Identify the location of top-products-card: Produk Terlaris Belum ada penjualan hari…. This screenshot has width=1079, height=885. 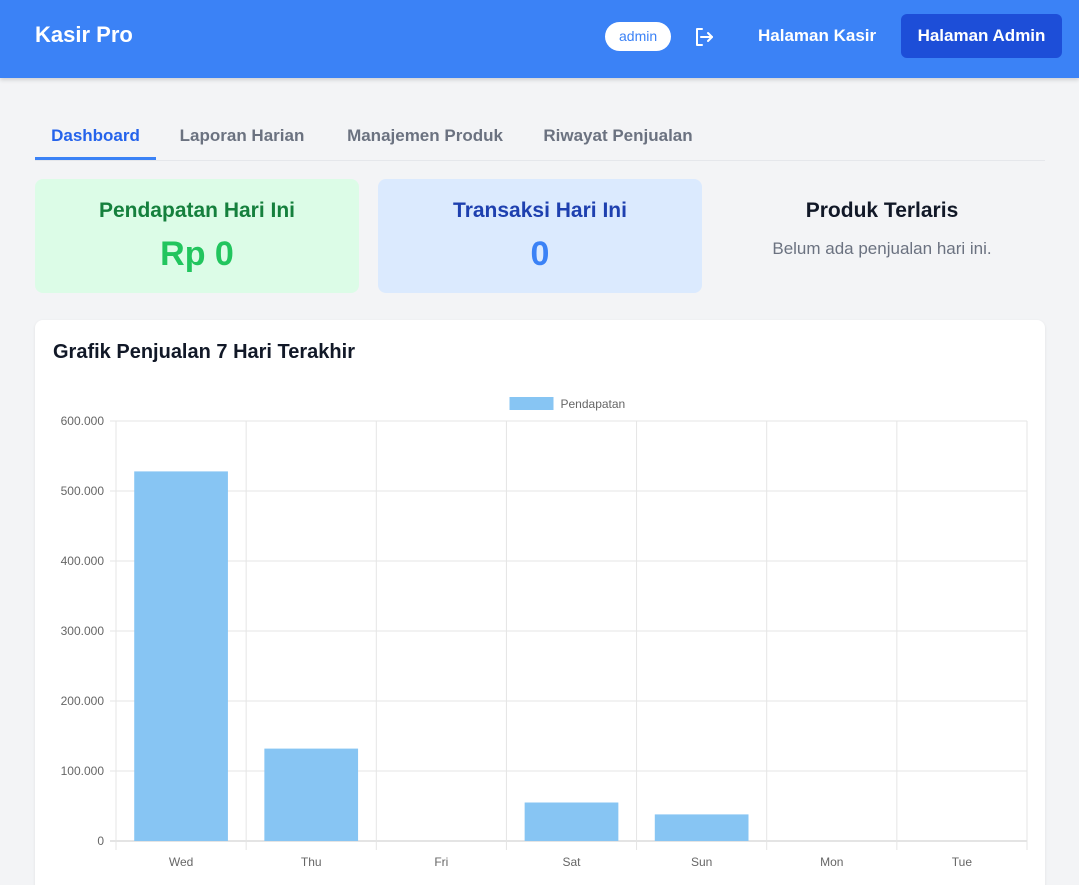
(882, 236).